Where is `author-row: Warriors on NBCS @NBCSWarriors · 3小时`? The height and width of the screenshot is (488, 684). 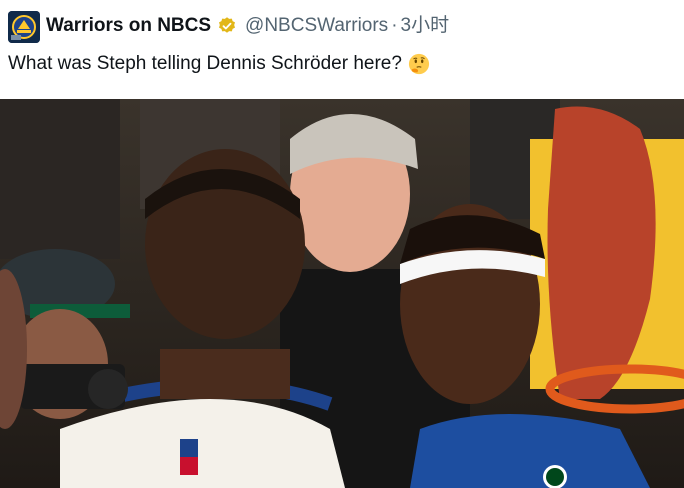 author-row: Warriors on NBCS @NBCSWarriors · 3小时 is located at coordinates (247, 26).